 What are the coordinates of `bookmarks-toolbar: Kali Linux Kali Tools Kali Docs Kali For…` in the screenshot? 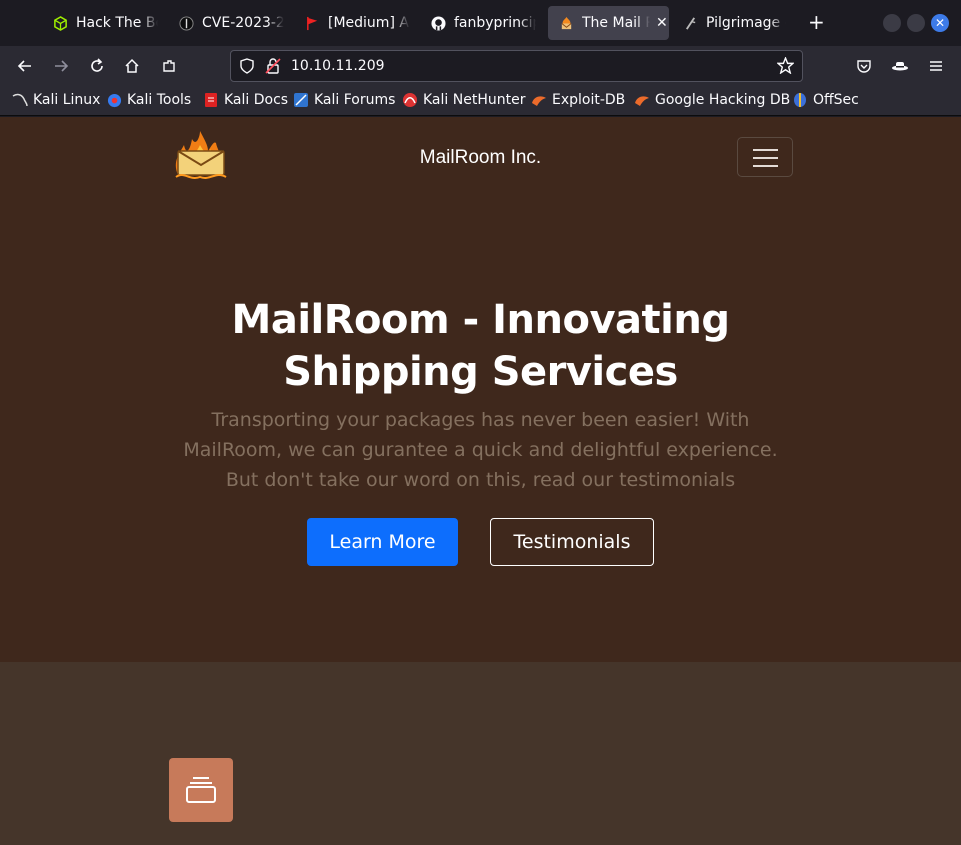 It's located at (480, 101).